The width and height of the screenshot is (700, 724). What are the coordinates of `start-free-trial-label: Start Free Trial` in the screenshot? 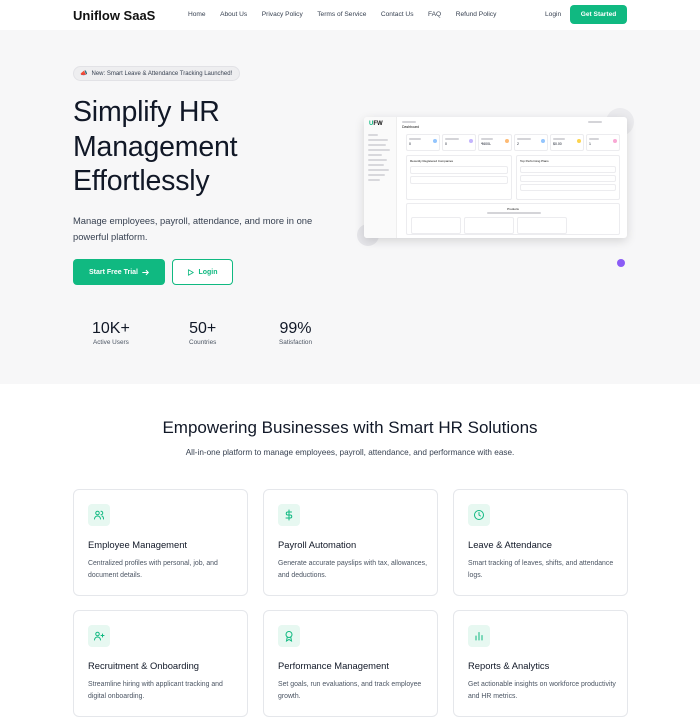 It's located at (113, 272).